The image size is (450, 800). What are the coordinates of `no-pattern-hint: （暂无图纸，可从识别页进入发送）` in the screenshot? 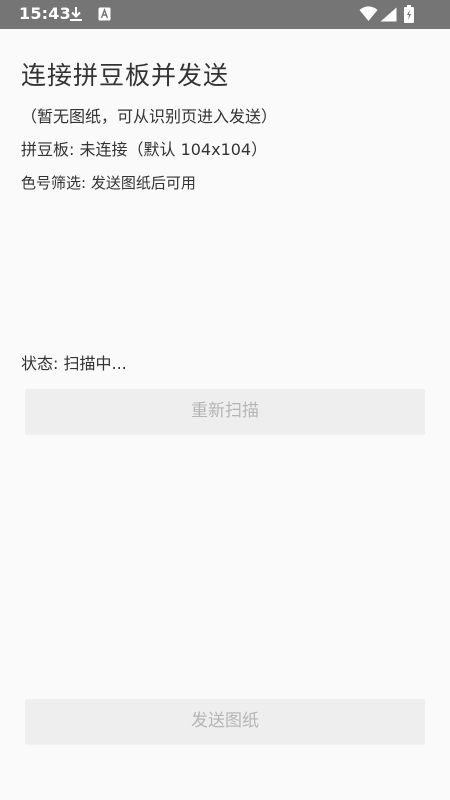 It's located at (149, 116).